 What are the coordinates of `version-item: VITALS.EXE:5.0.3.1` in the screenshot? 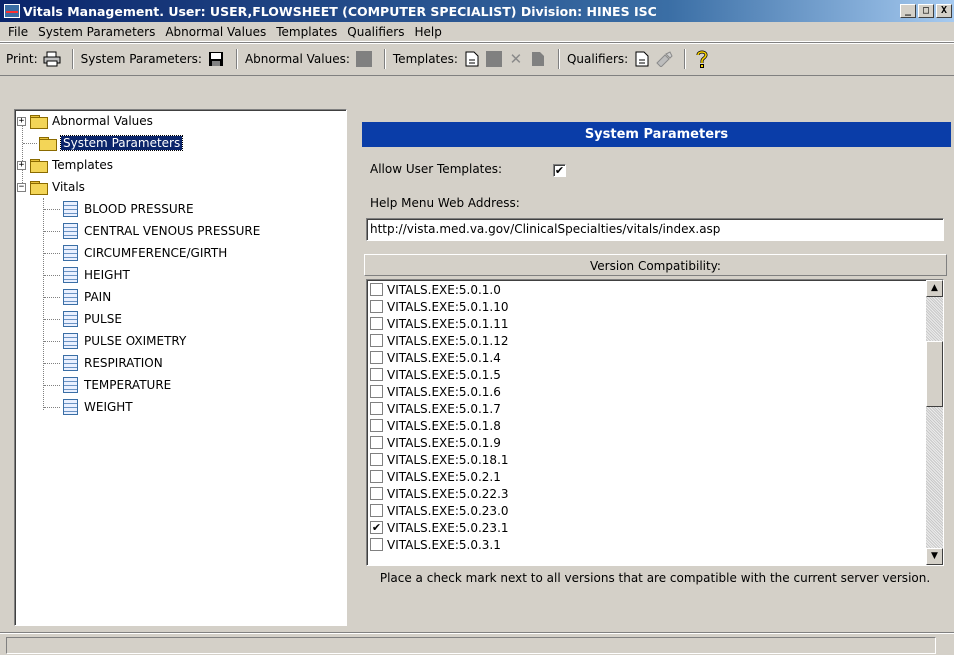 It's located at (435, 544).